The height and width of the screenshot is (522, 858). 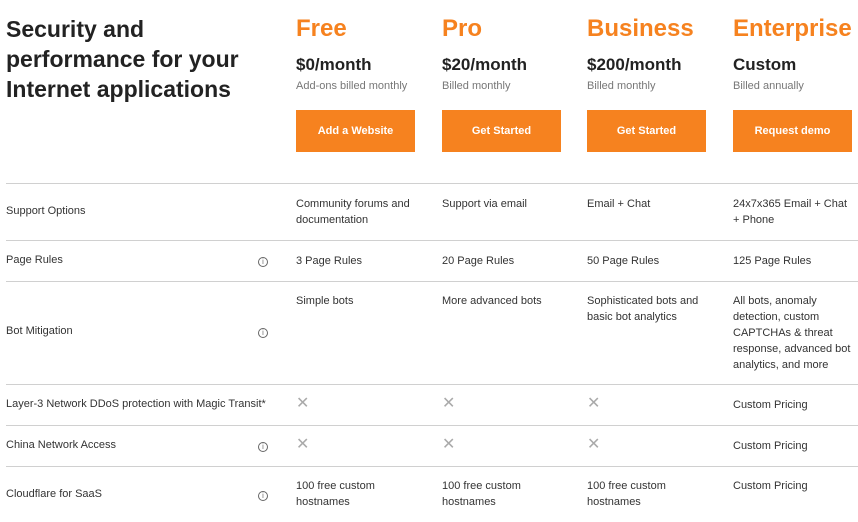 What do you see at coordinates (54, 494) in the screenshot?
I see `row-label: Cloudflare for SaaS` at bounding box center [54, 494].